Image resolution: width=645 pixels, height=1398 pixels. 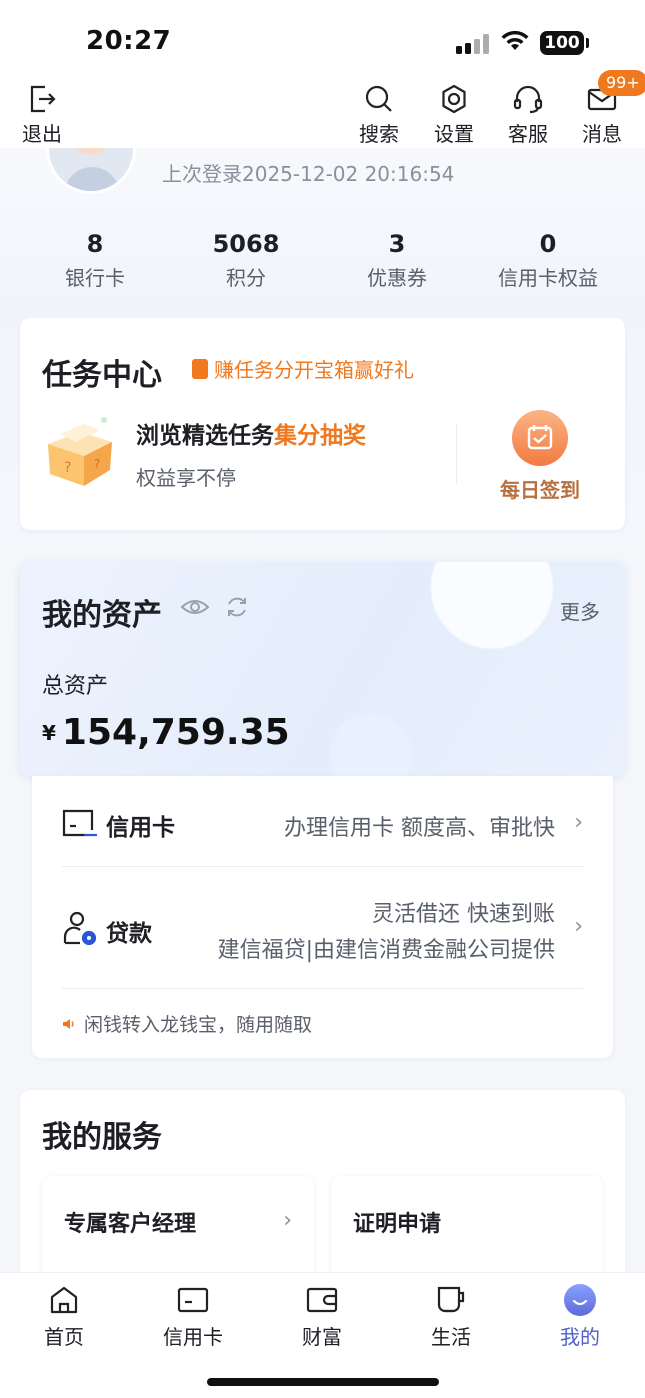 What do you see at coordinates (322, 114) in the screenshot?
I see `top-nav: 退出 搜索 设置 客服 消息` at bounding box center [322, 114].